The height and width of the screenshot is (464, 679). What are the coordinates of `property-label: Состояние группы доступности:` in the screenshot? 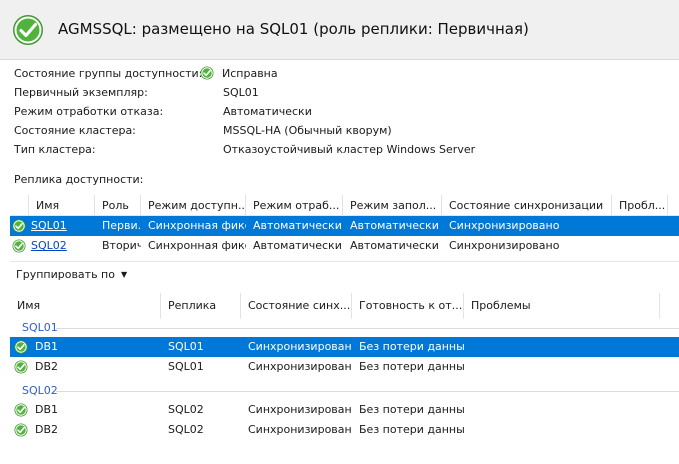 It's located at (108, 73).